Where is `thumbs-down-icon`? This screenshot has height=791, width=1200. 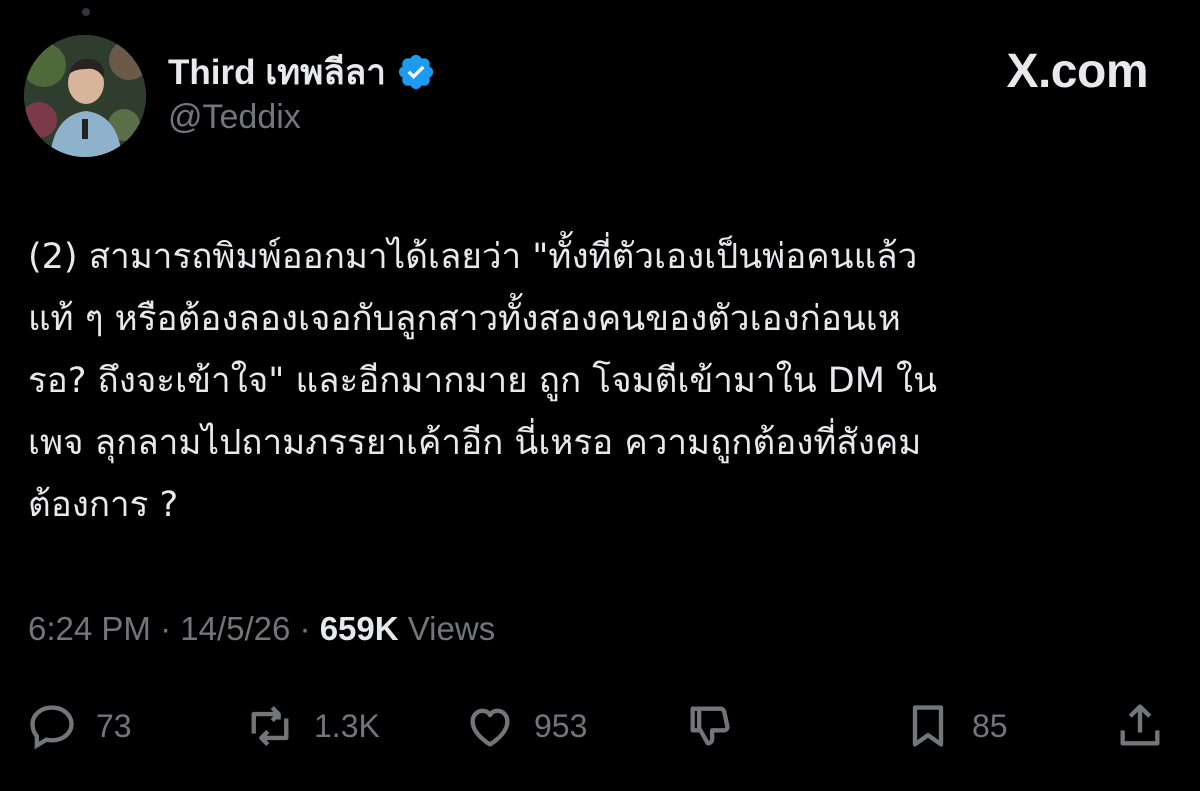 thumbs-down-icon is located at coordinates (710, 726).